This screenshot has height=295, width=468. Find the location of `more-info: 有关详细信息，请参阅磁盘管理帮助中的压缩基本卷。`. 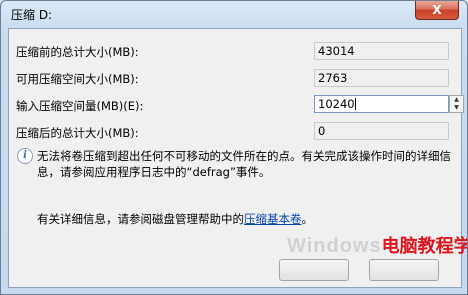

more-info: 有关详细信息，请参阅磁盘管理帮助中的压缩基本卷。 is located at coordinates (175, 219).